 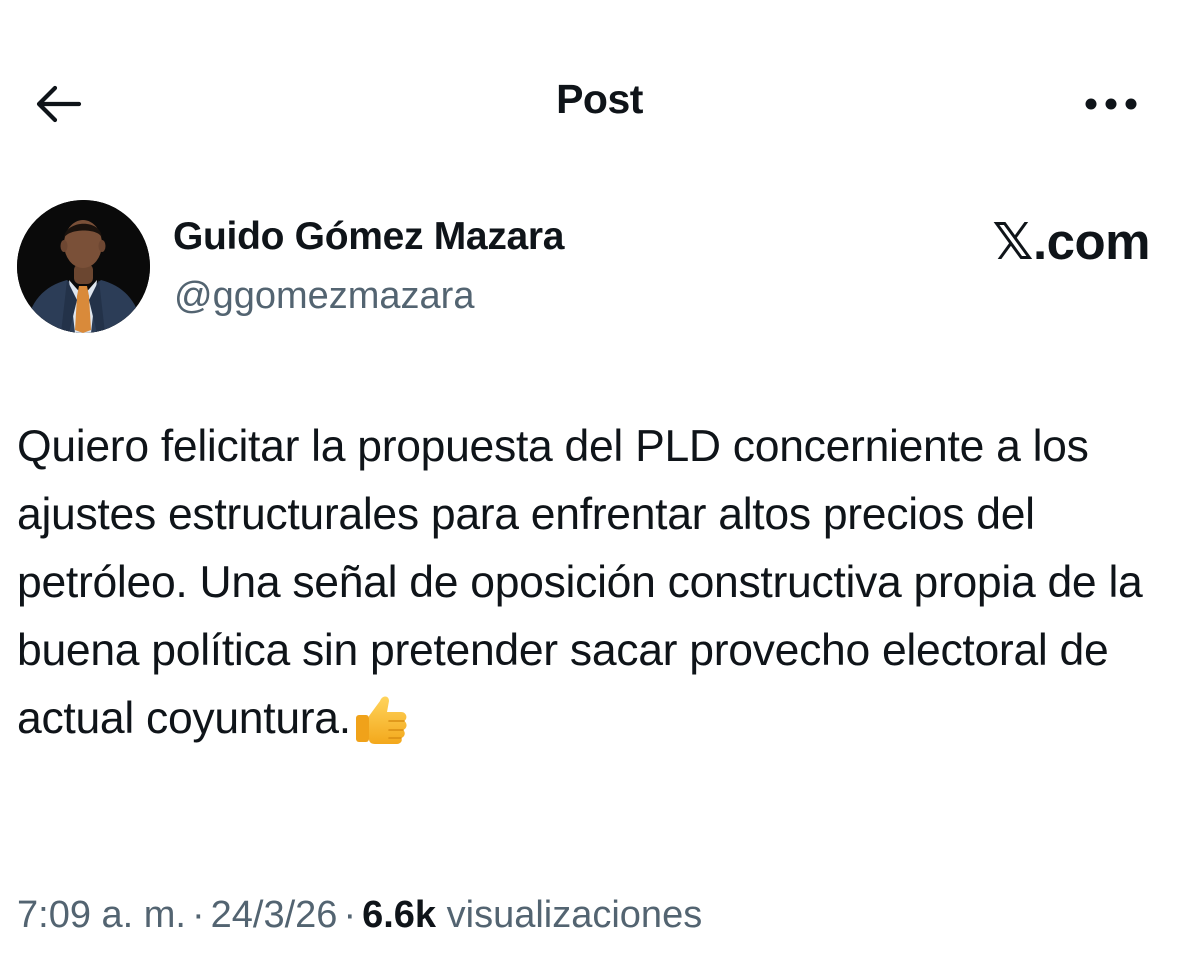 I want to click on author-name: Guido Gómez Mazara, so click(x=368, y=237).